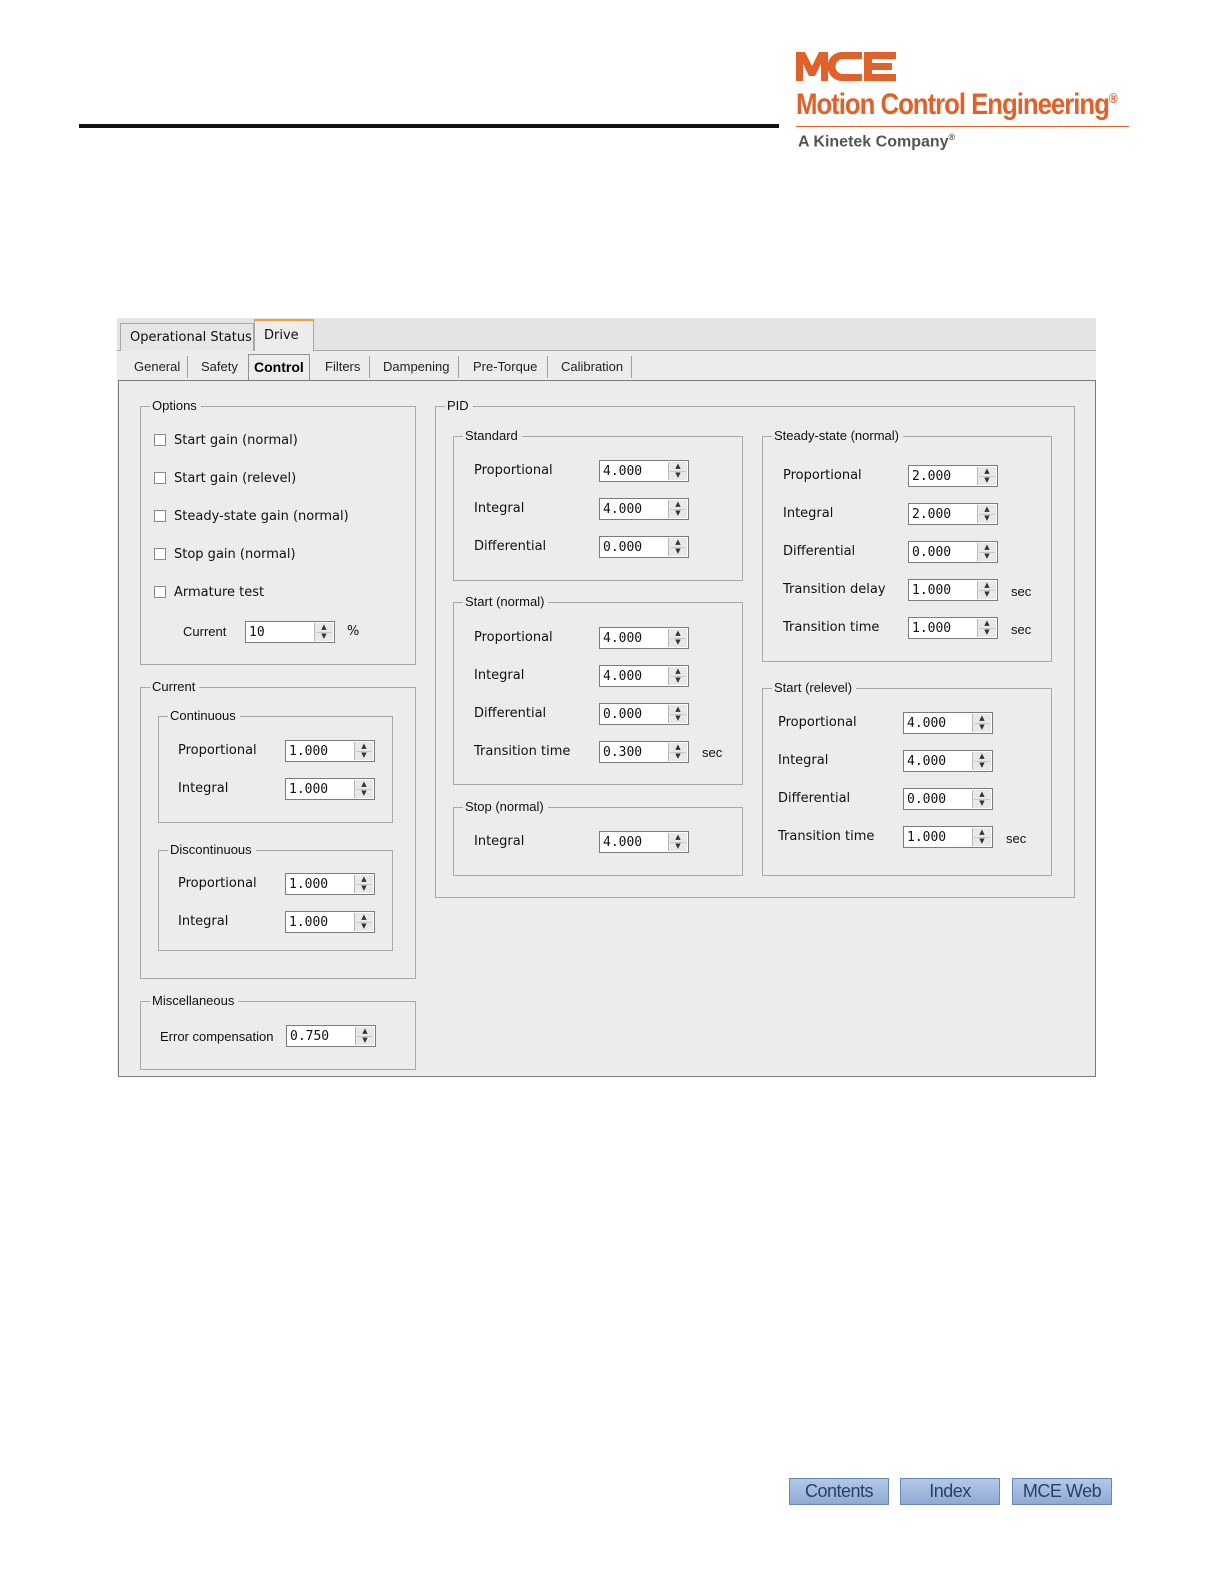 The width and height of the screenshot is (1224, 1584). Describe the element at coordinates (320, 922) in the screenshot. I see `discontinuous-integral-input` at that location.